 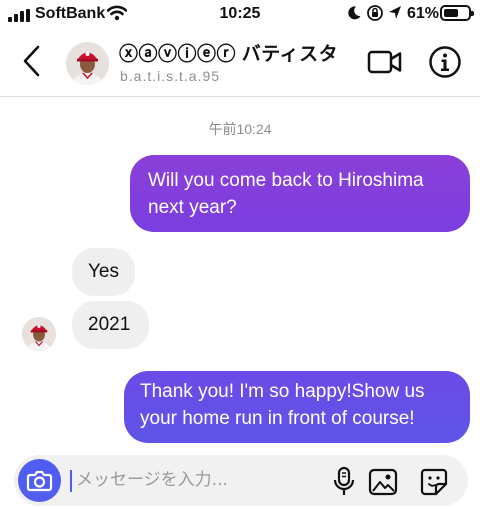 I want to click on incoming-message: 2021, so click(x=110, y=325).